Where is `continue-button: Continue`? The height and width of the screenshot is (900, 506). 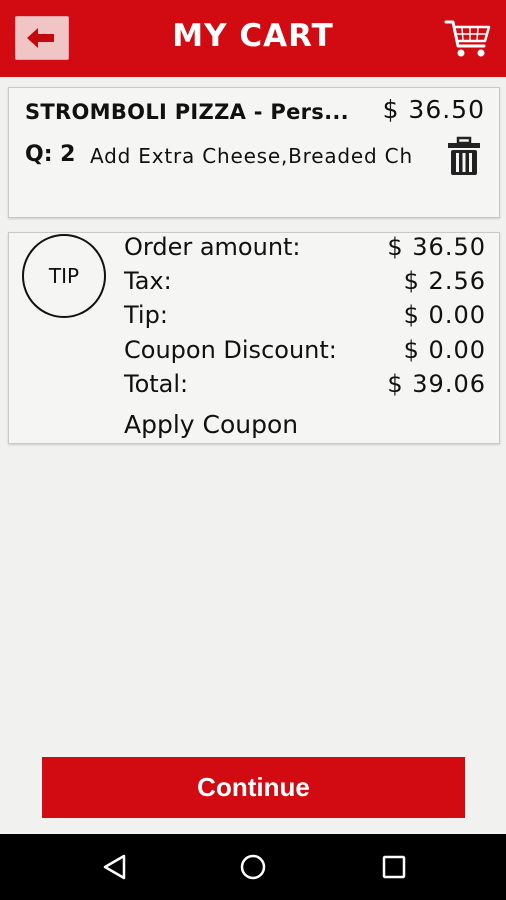 continue-button: Continue is located at coordinates (253, 787).